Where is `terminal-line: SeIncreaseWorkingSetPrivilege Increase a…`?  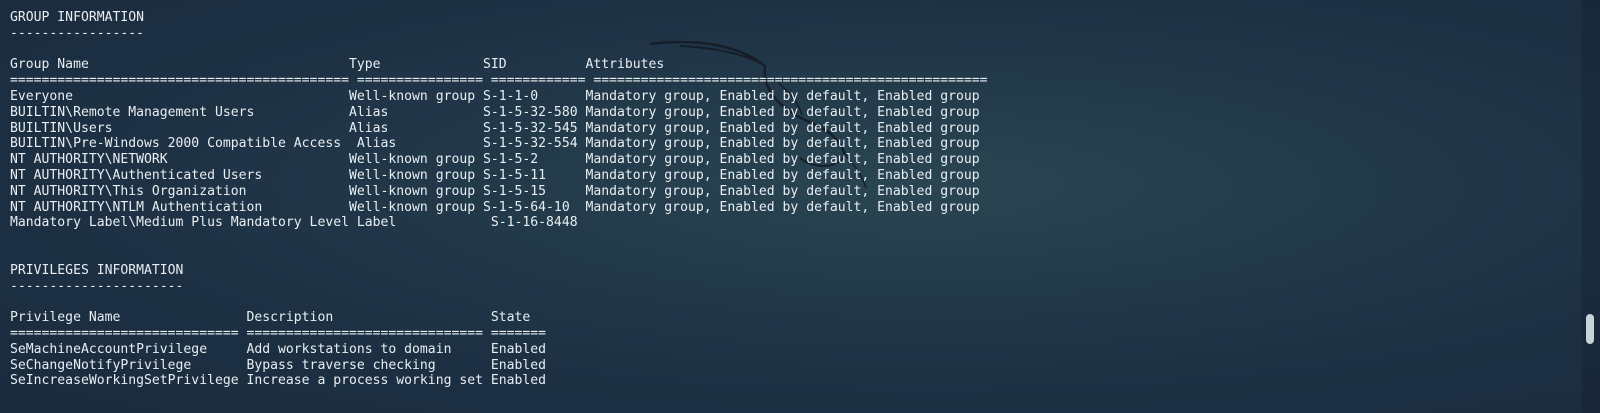 terminal-line: SeIncreaseWorkingSetPrivilege Increase a… is located at coordinates (278, 381).